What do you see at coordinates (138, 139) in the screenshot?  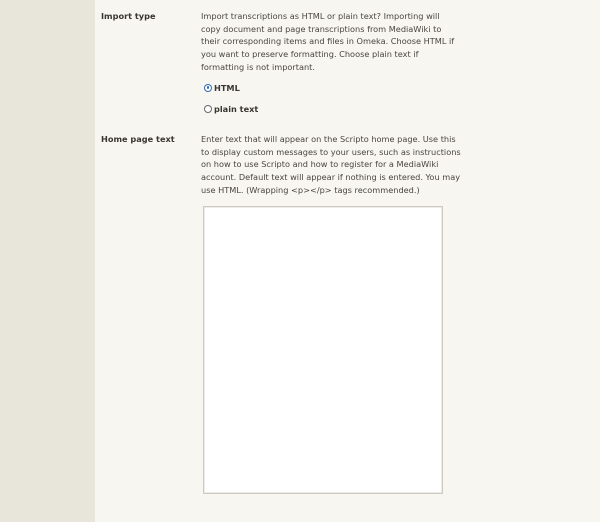 I see `home-page-text-label: Home page text` at bounding box center [138, 139].